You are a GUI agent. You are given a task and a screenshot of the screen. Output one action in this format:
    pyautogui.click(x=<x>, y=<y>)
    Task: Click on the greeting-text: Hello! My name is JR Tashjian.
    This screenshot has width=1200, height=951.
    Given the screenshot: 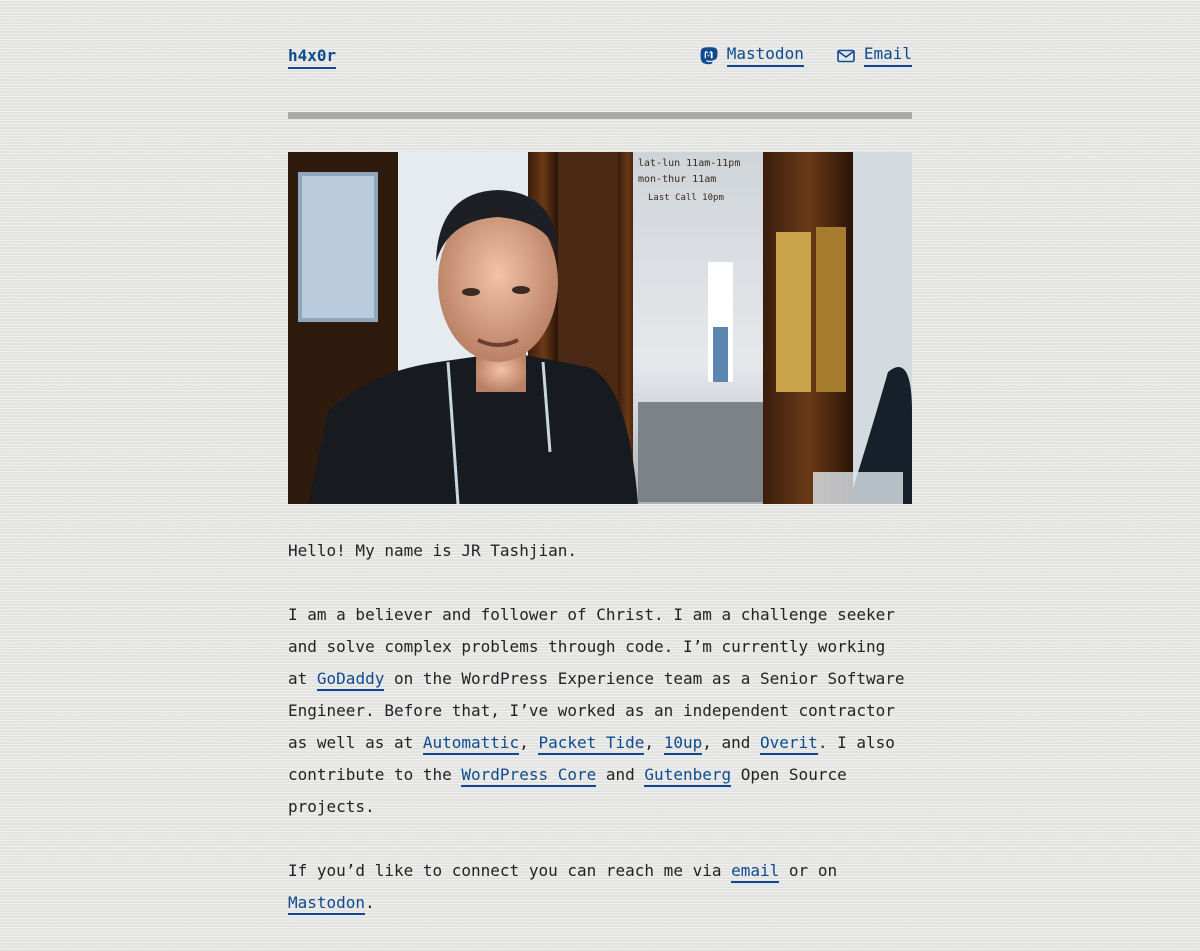 What is the action you would take?
    pyautogui.click(x=432, y=550)
    